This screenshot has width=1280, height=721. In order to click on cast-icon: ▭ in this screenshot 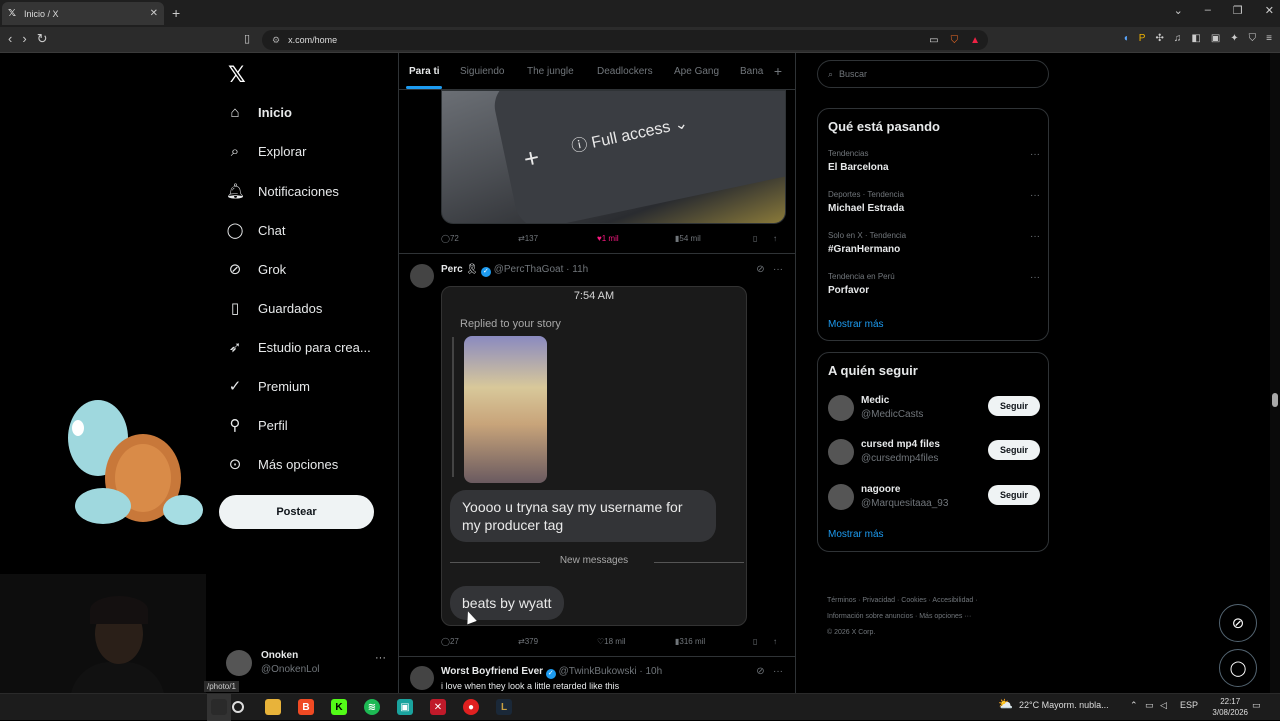, I will do `click(933, 40)`.